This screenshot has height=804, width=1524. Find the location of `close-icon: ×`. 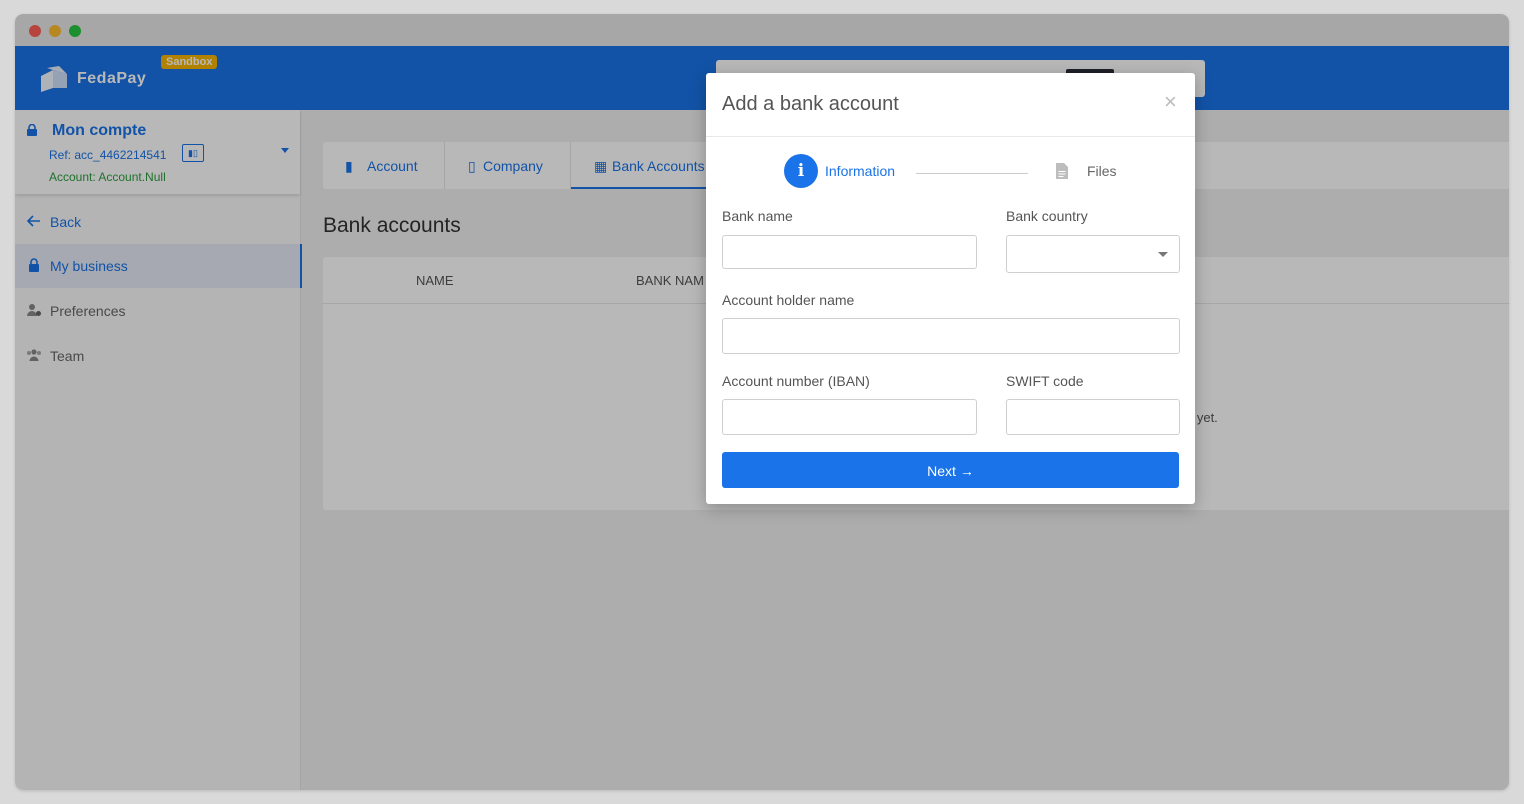

close-icon: × is located at coordinates (1170, 102).